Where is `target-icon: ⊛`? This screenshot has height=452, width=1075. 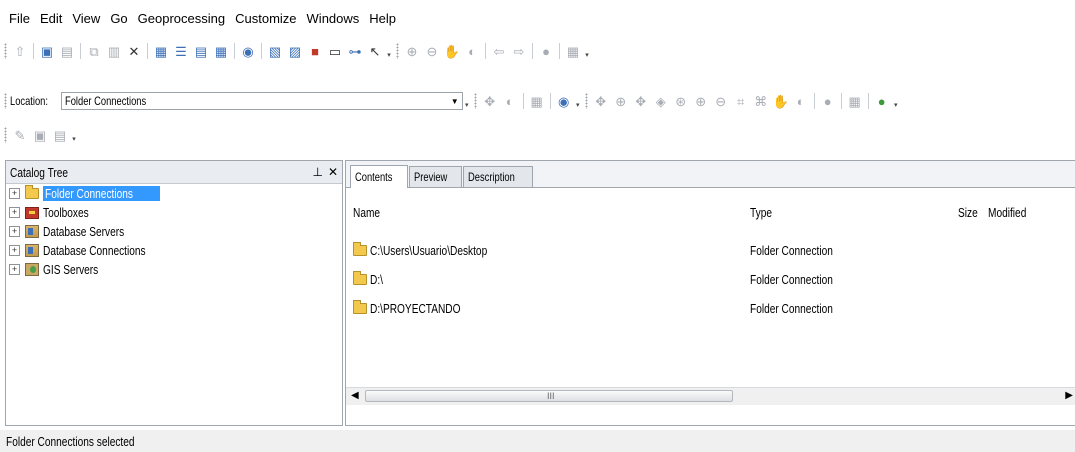
target-icon: ⊛ is located at coordinates (681, 101).